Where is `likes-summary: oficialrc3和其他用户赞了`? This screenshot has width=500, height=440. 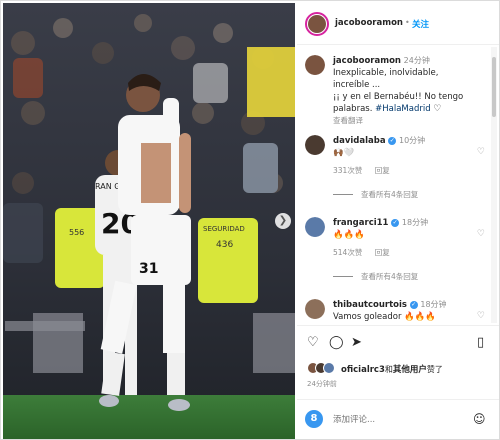
likes-summary: oficialrc3和其他用户赞了 is located at coordinates (392, 369).